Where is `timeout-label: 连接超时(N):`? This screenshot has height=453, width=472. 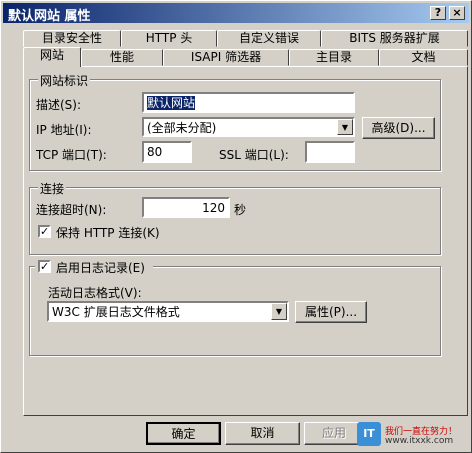
timeout-label: 连接超时(N): is located at coordinates (71, 210).